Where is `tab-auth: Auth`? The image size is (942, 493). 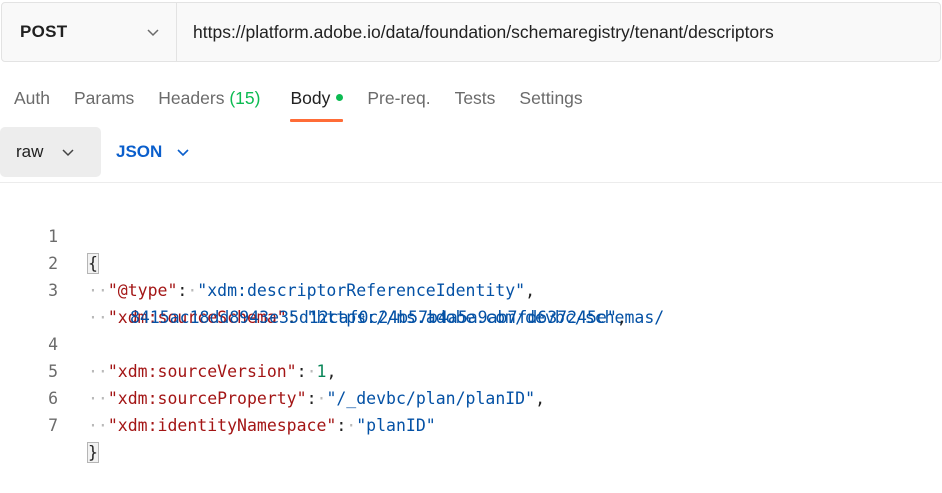 tab-auth: Auth is located at coordinates (32, 103).